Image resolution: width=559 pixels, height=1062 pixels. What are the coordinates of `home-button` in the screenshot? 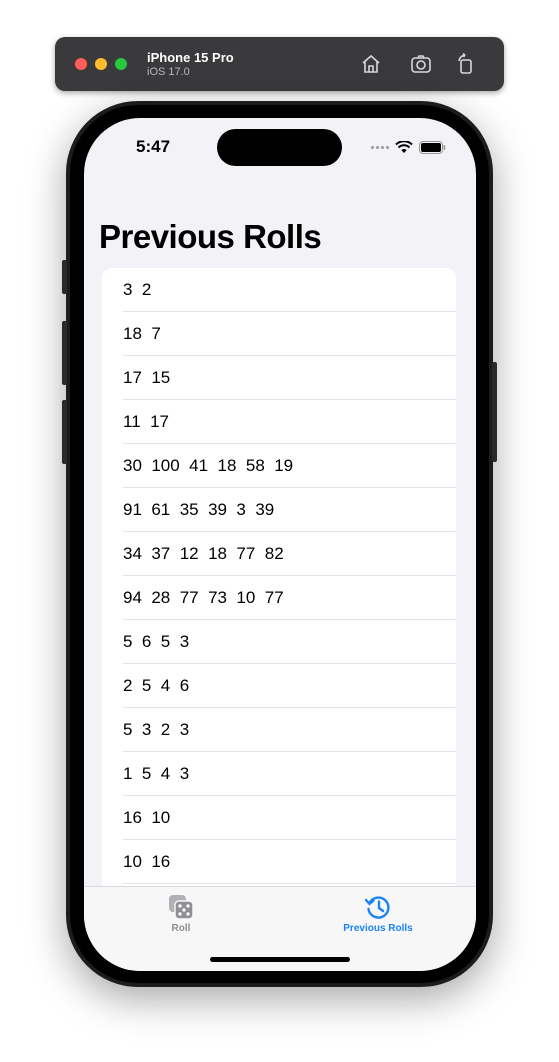 It's located at (371, 64).